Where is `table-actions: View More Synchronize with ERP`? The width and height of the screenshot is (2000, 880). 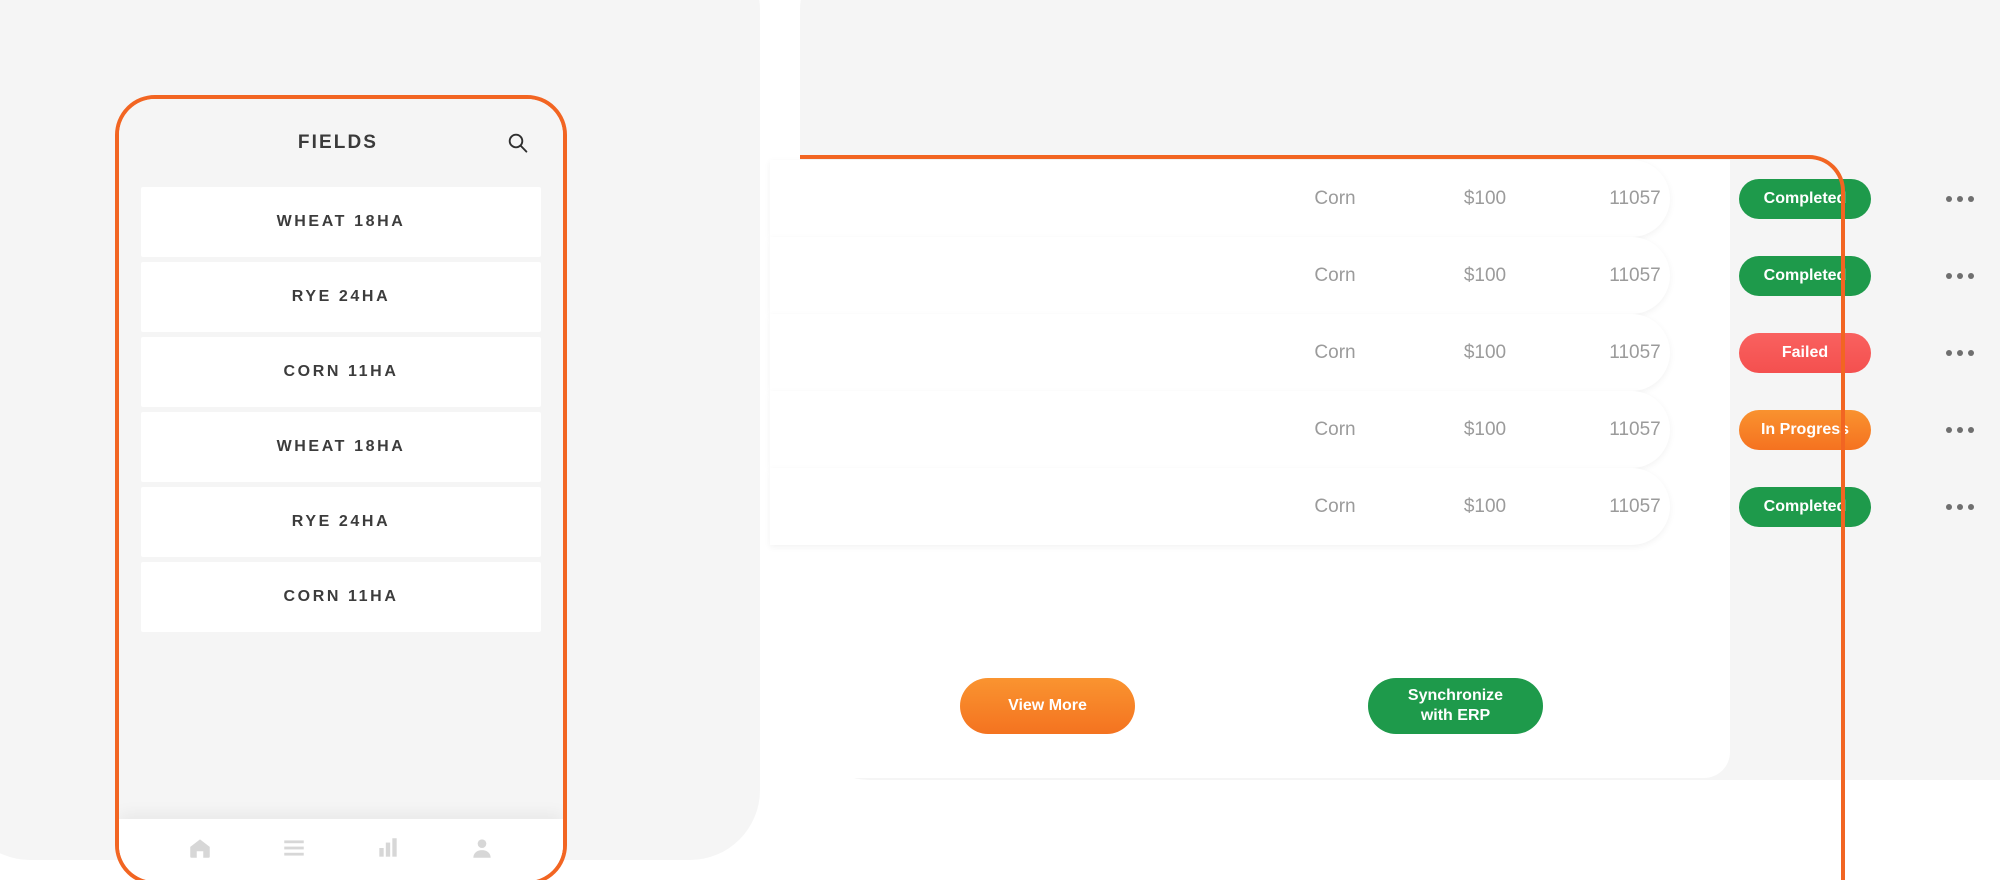 table-actions: View More Synchronize with ERP is located at coordinates (1265, 719).